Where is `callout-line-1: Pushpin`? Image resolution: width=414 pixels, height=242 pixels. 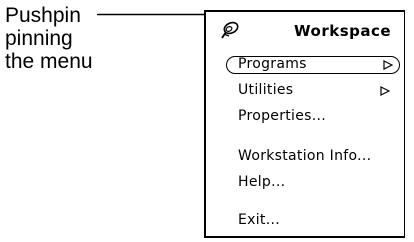 callout-line-1: Pushpin is located at coordinates (43, 15).